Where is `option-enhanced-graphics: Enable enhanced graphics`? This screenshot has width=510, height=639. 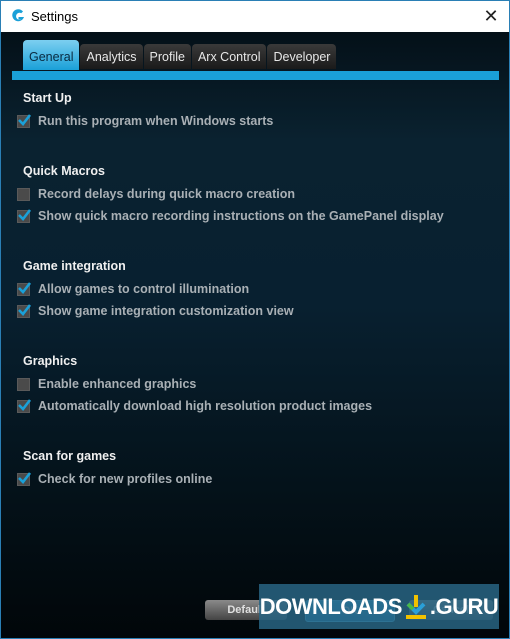 option-enhanced-graphics: Enable enhanced graphics is located at coordinates (106, 384).